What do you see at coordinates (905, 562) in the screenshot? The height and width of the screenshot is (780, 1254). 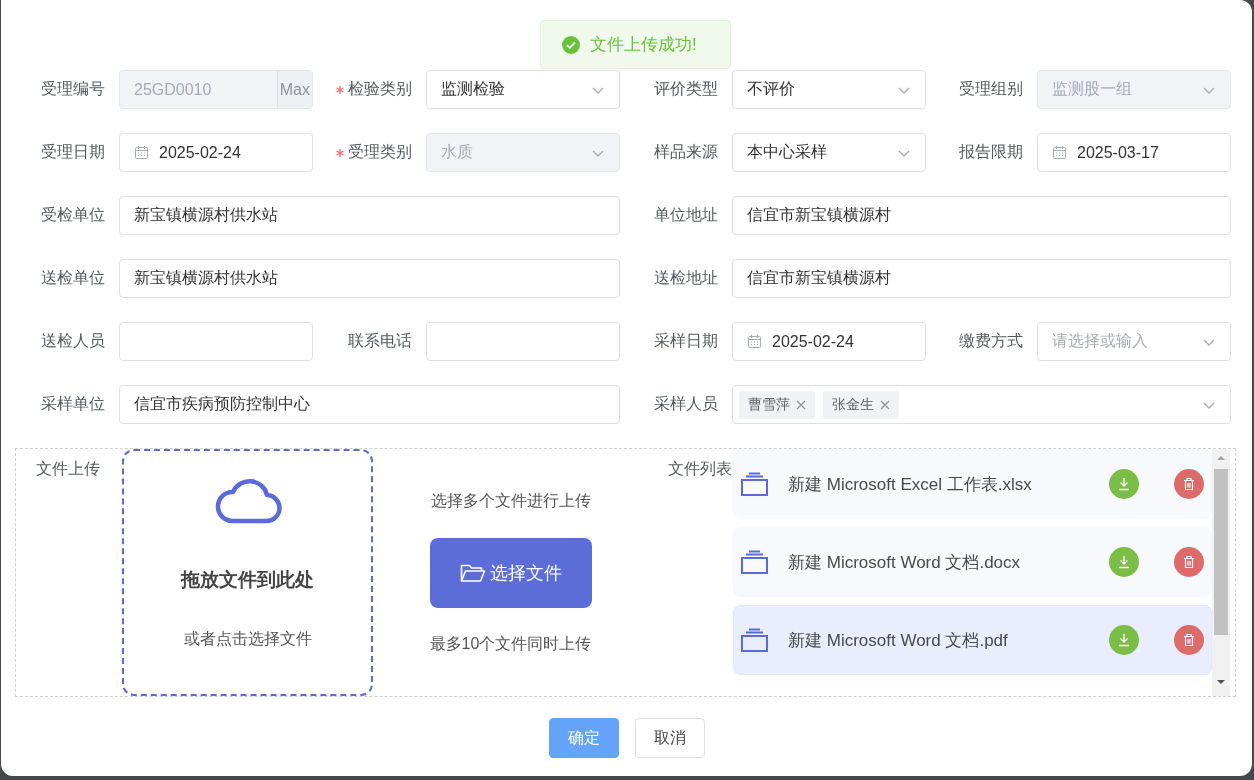 I see `file-name: 新建 Microsoft Word 文档.docx` at bounding box center [905, 562].